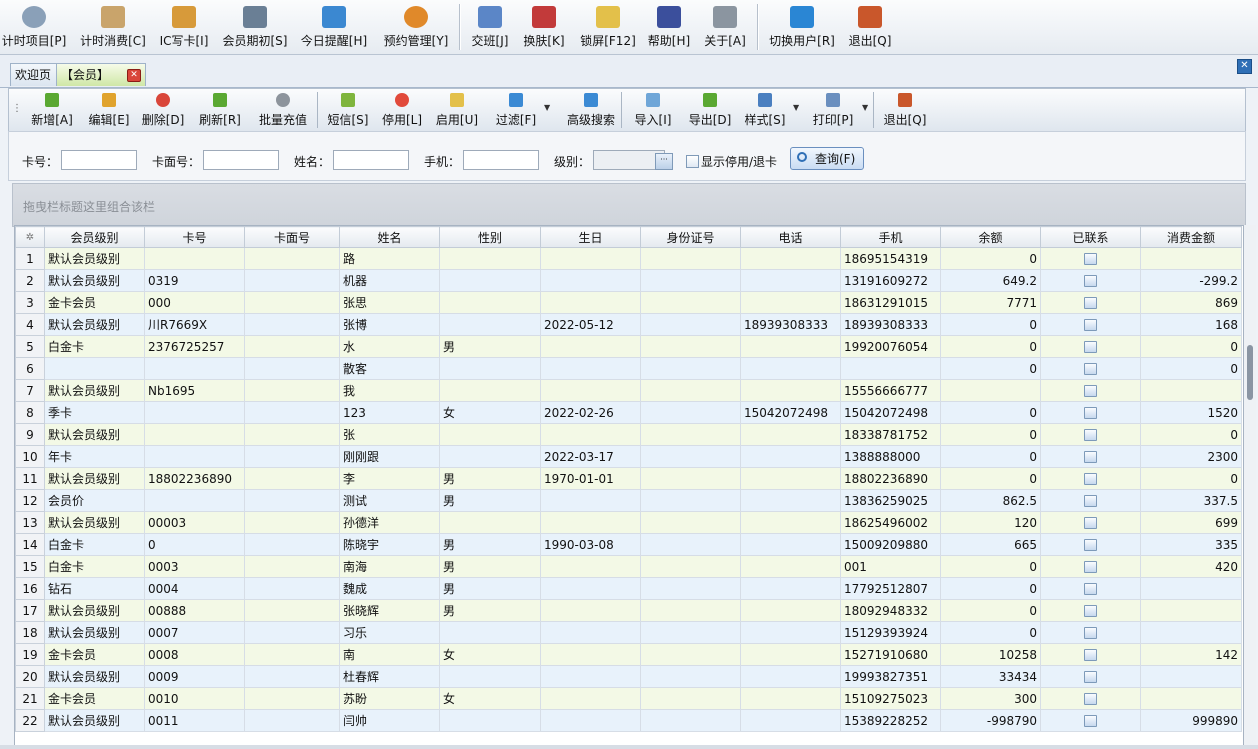 Image resolution: width=1258 pixels, height=749 pixels. Describe the element at coordinates (628, 500) in the screenshot. I see `table-row: 12 会员价 测试男 13836259025 862.5 337.5` at that location.